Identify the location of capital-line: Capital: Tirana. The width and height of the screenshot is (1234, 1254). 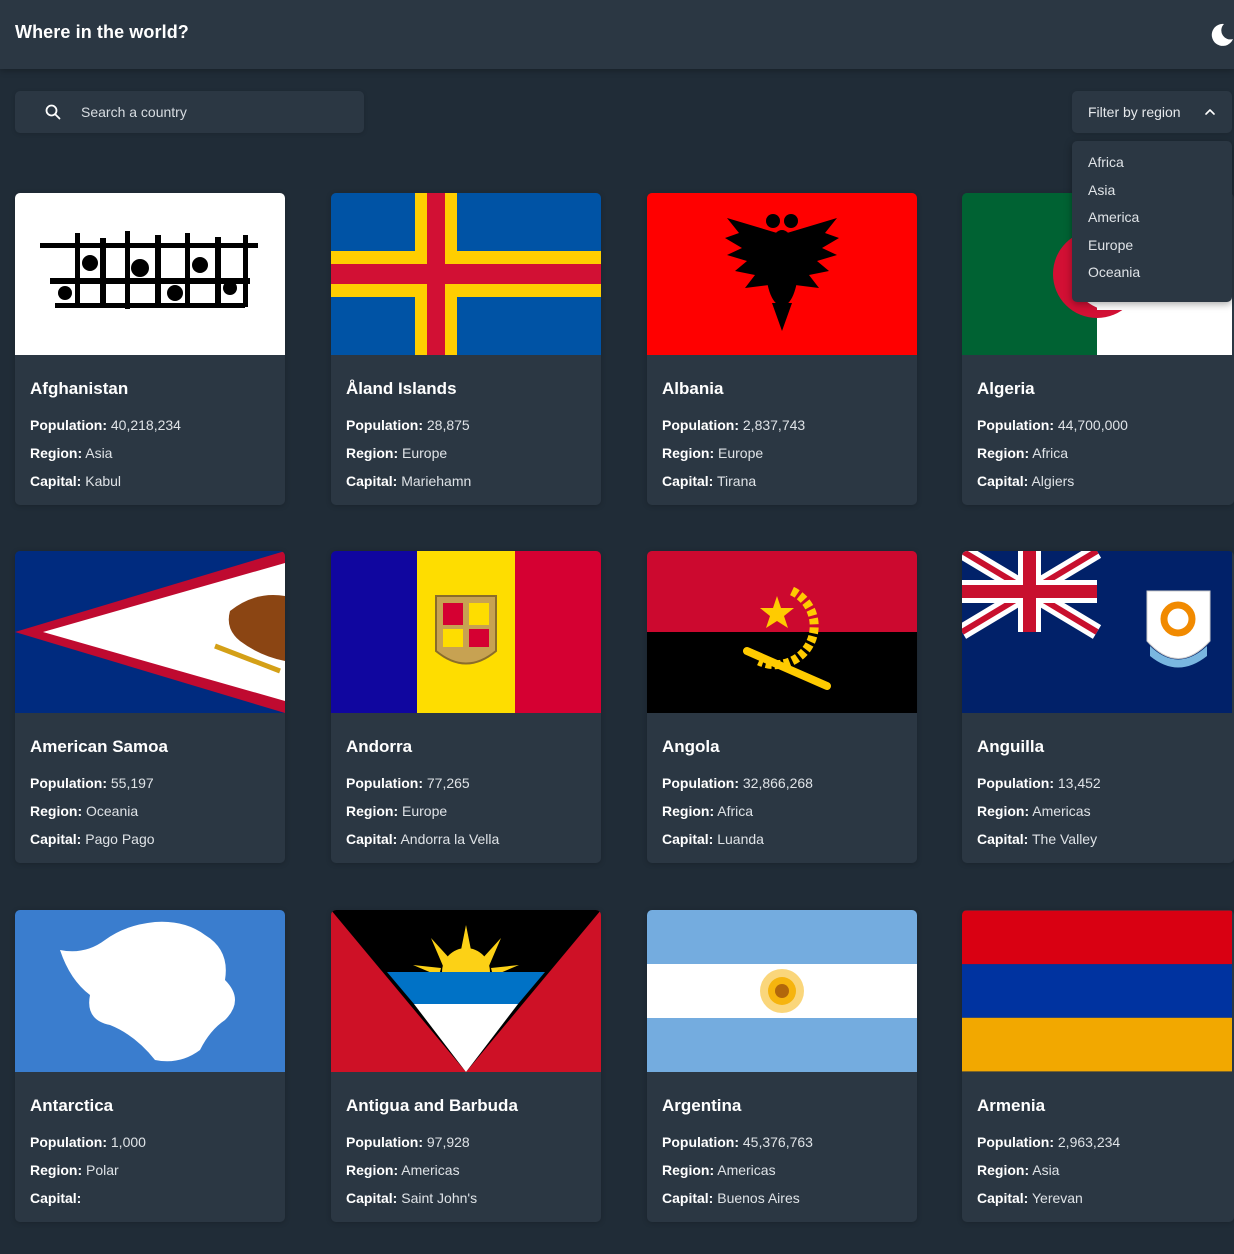
(709, 481).